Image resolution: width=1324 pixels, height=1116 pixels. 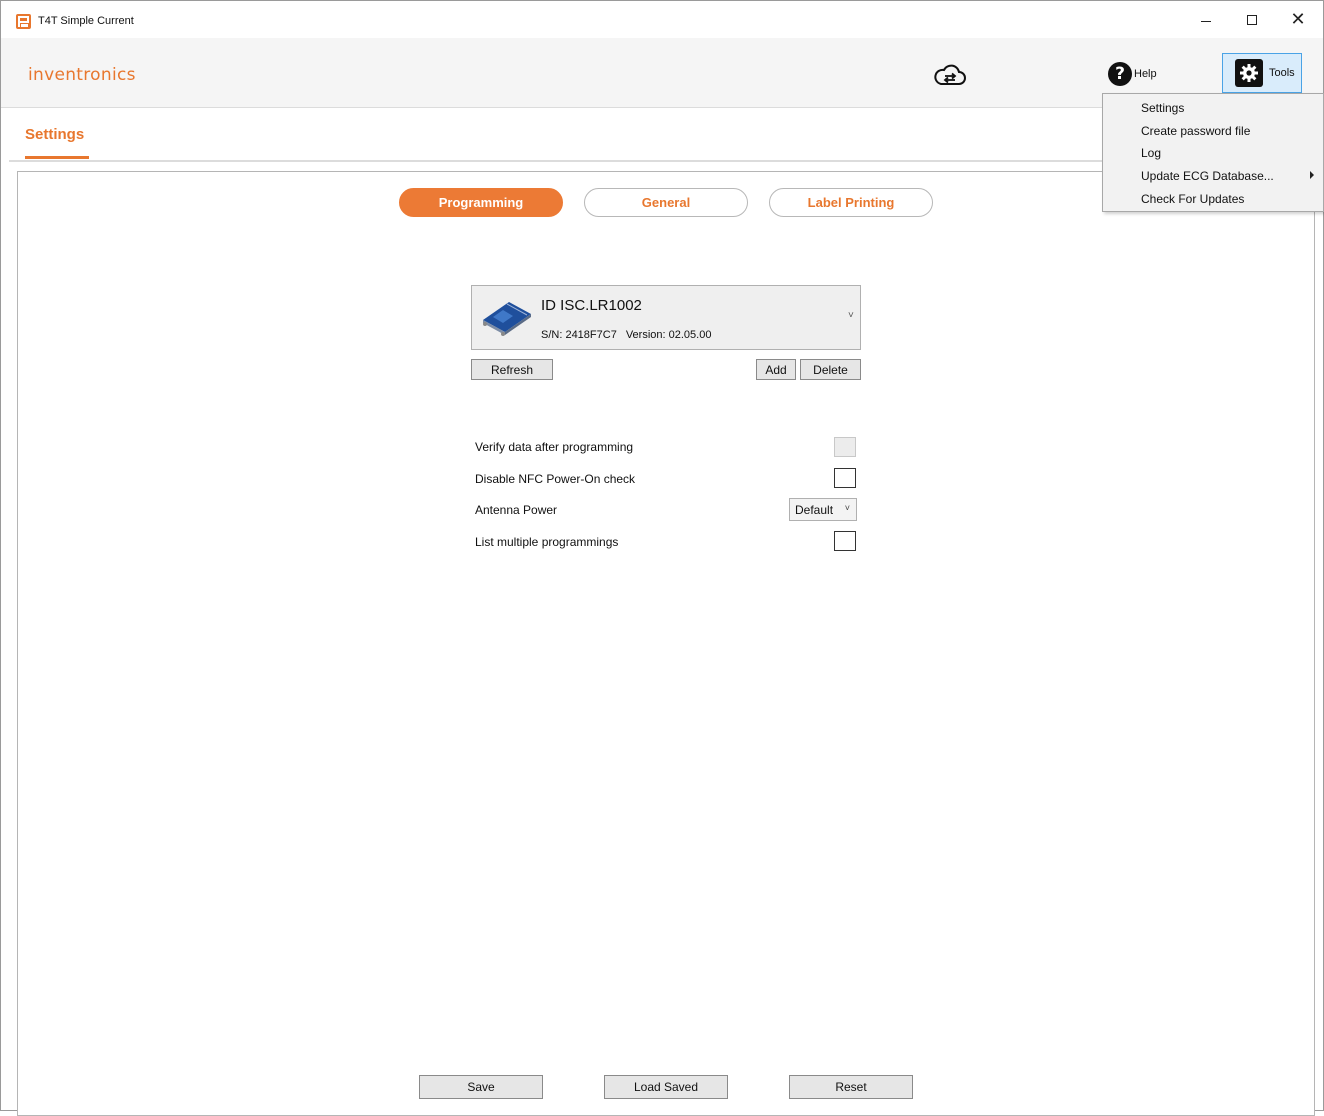 I want to click on load-saved-button: Load Saved, so click(x=666, y=1087).